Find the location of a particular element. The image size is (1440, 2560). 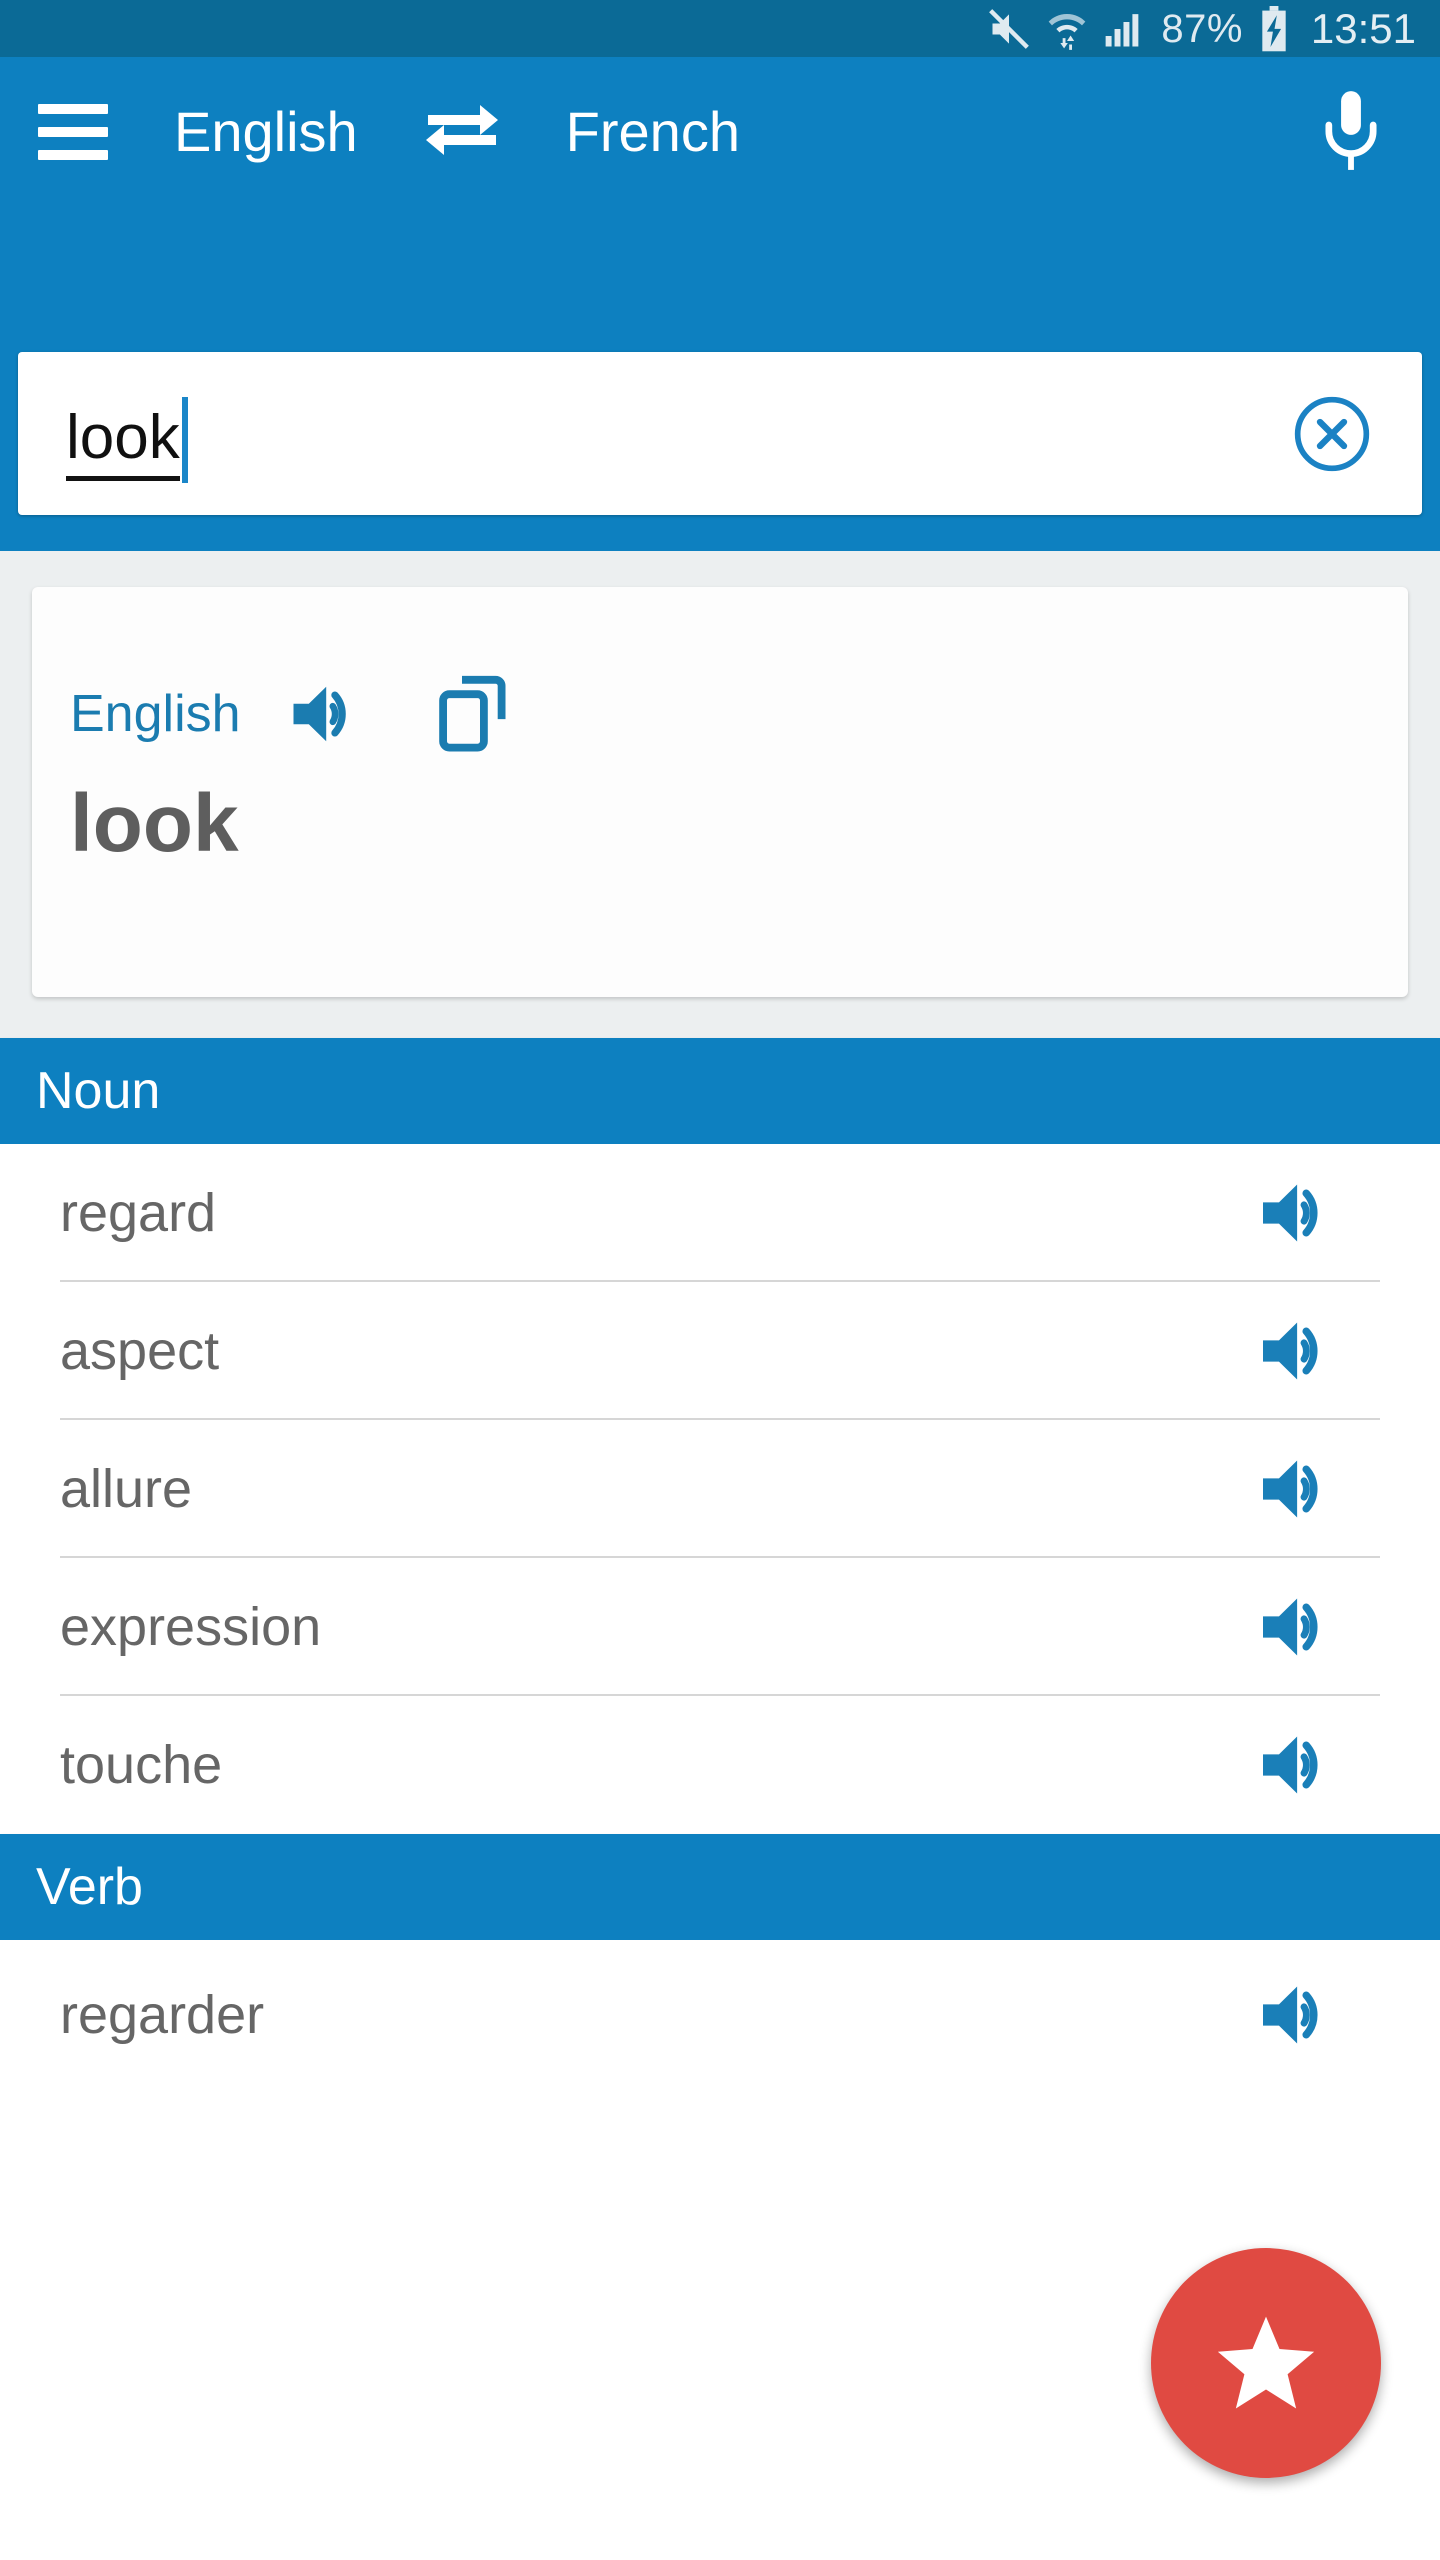

swap-arrows-icon is located at coordinates (462, 132).